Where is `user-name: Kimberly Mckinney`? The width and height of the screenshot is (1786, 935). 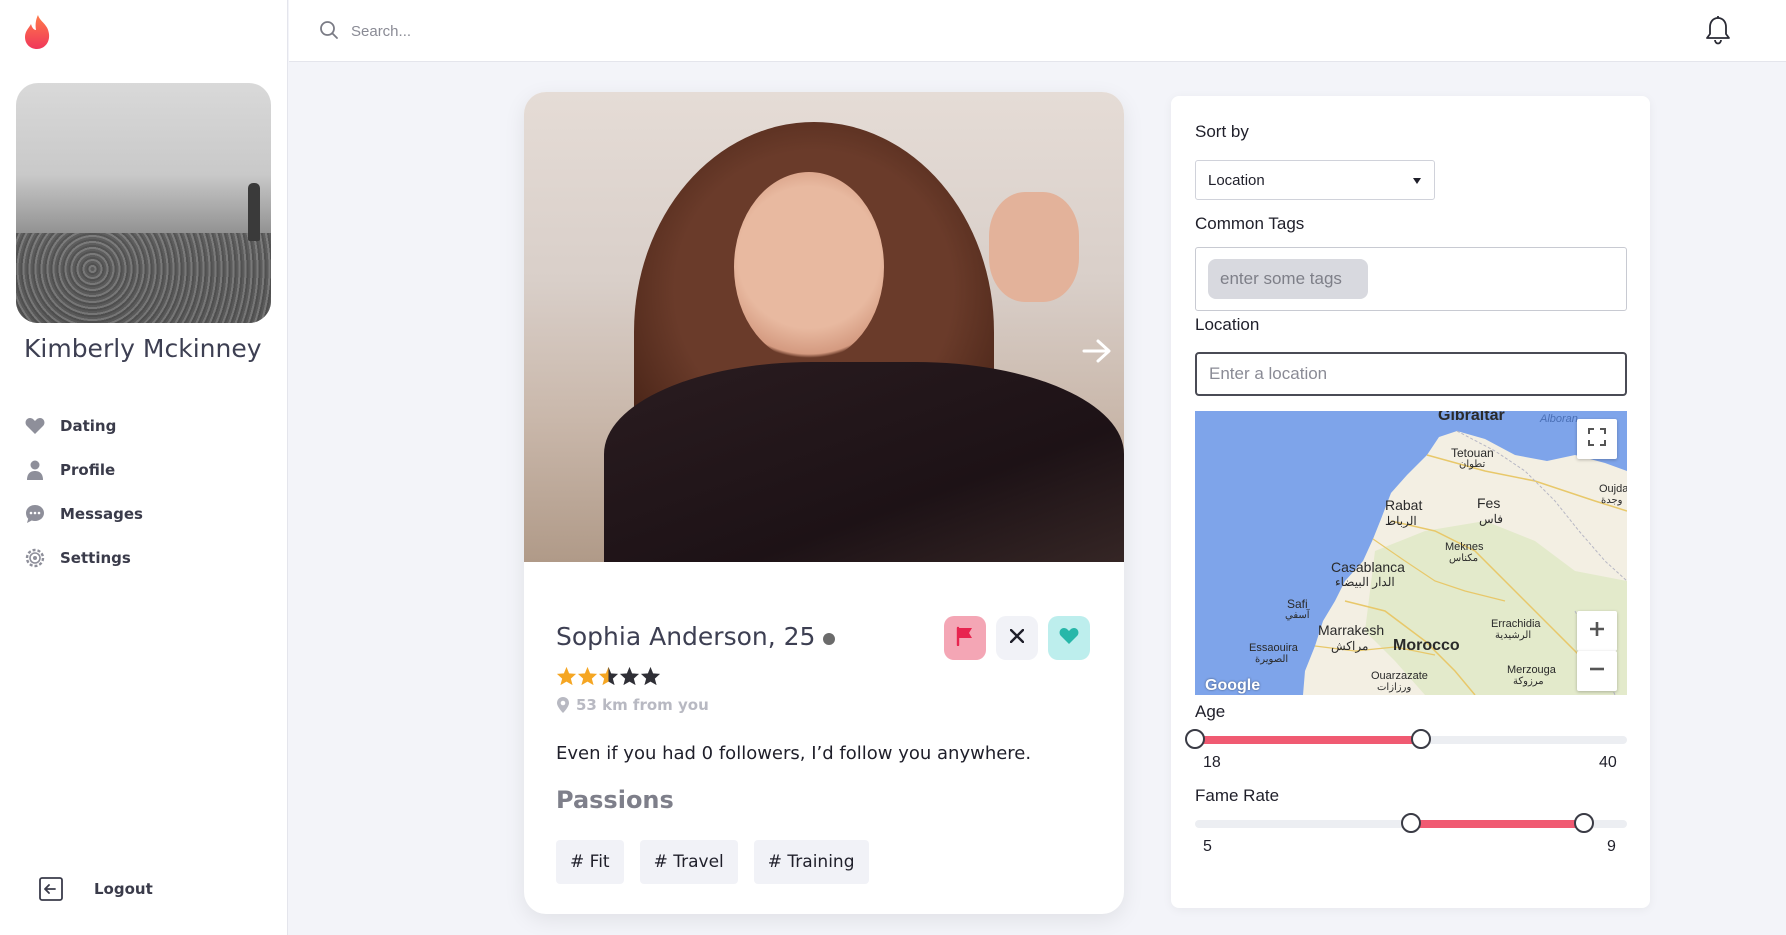 user-name: Kimberly Mckinney is located at coordinates (143, 348).